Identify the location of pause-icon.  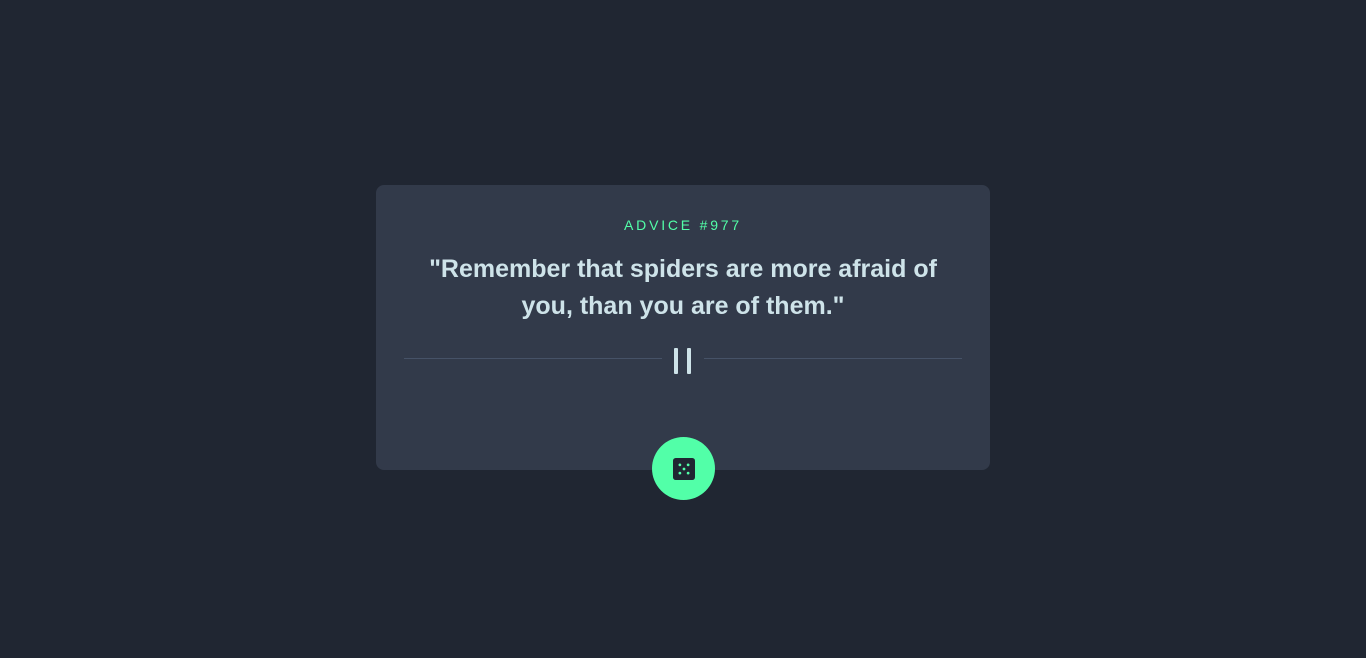
(683, 361).